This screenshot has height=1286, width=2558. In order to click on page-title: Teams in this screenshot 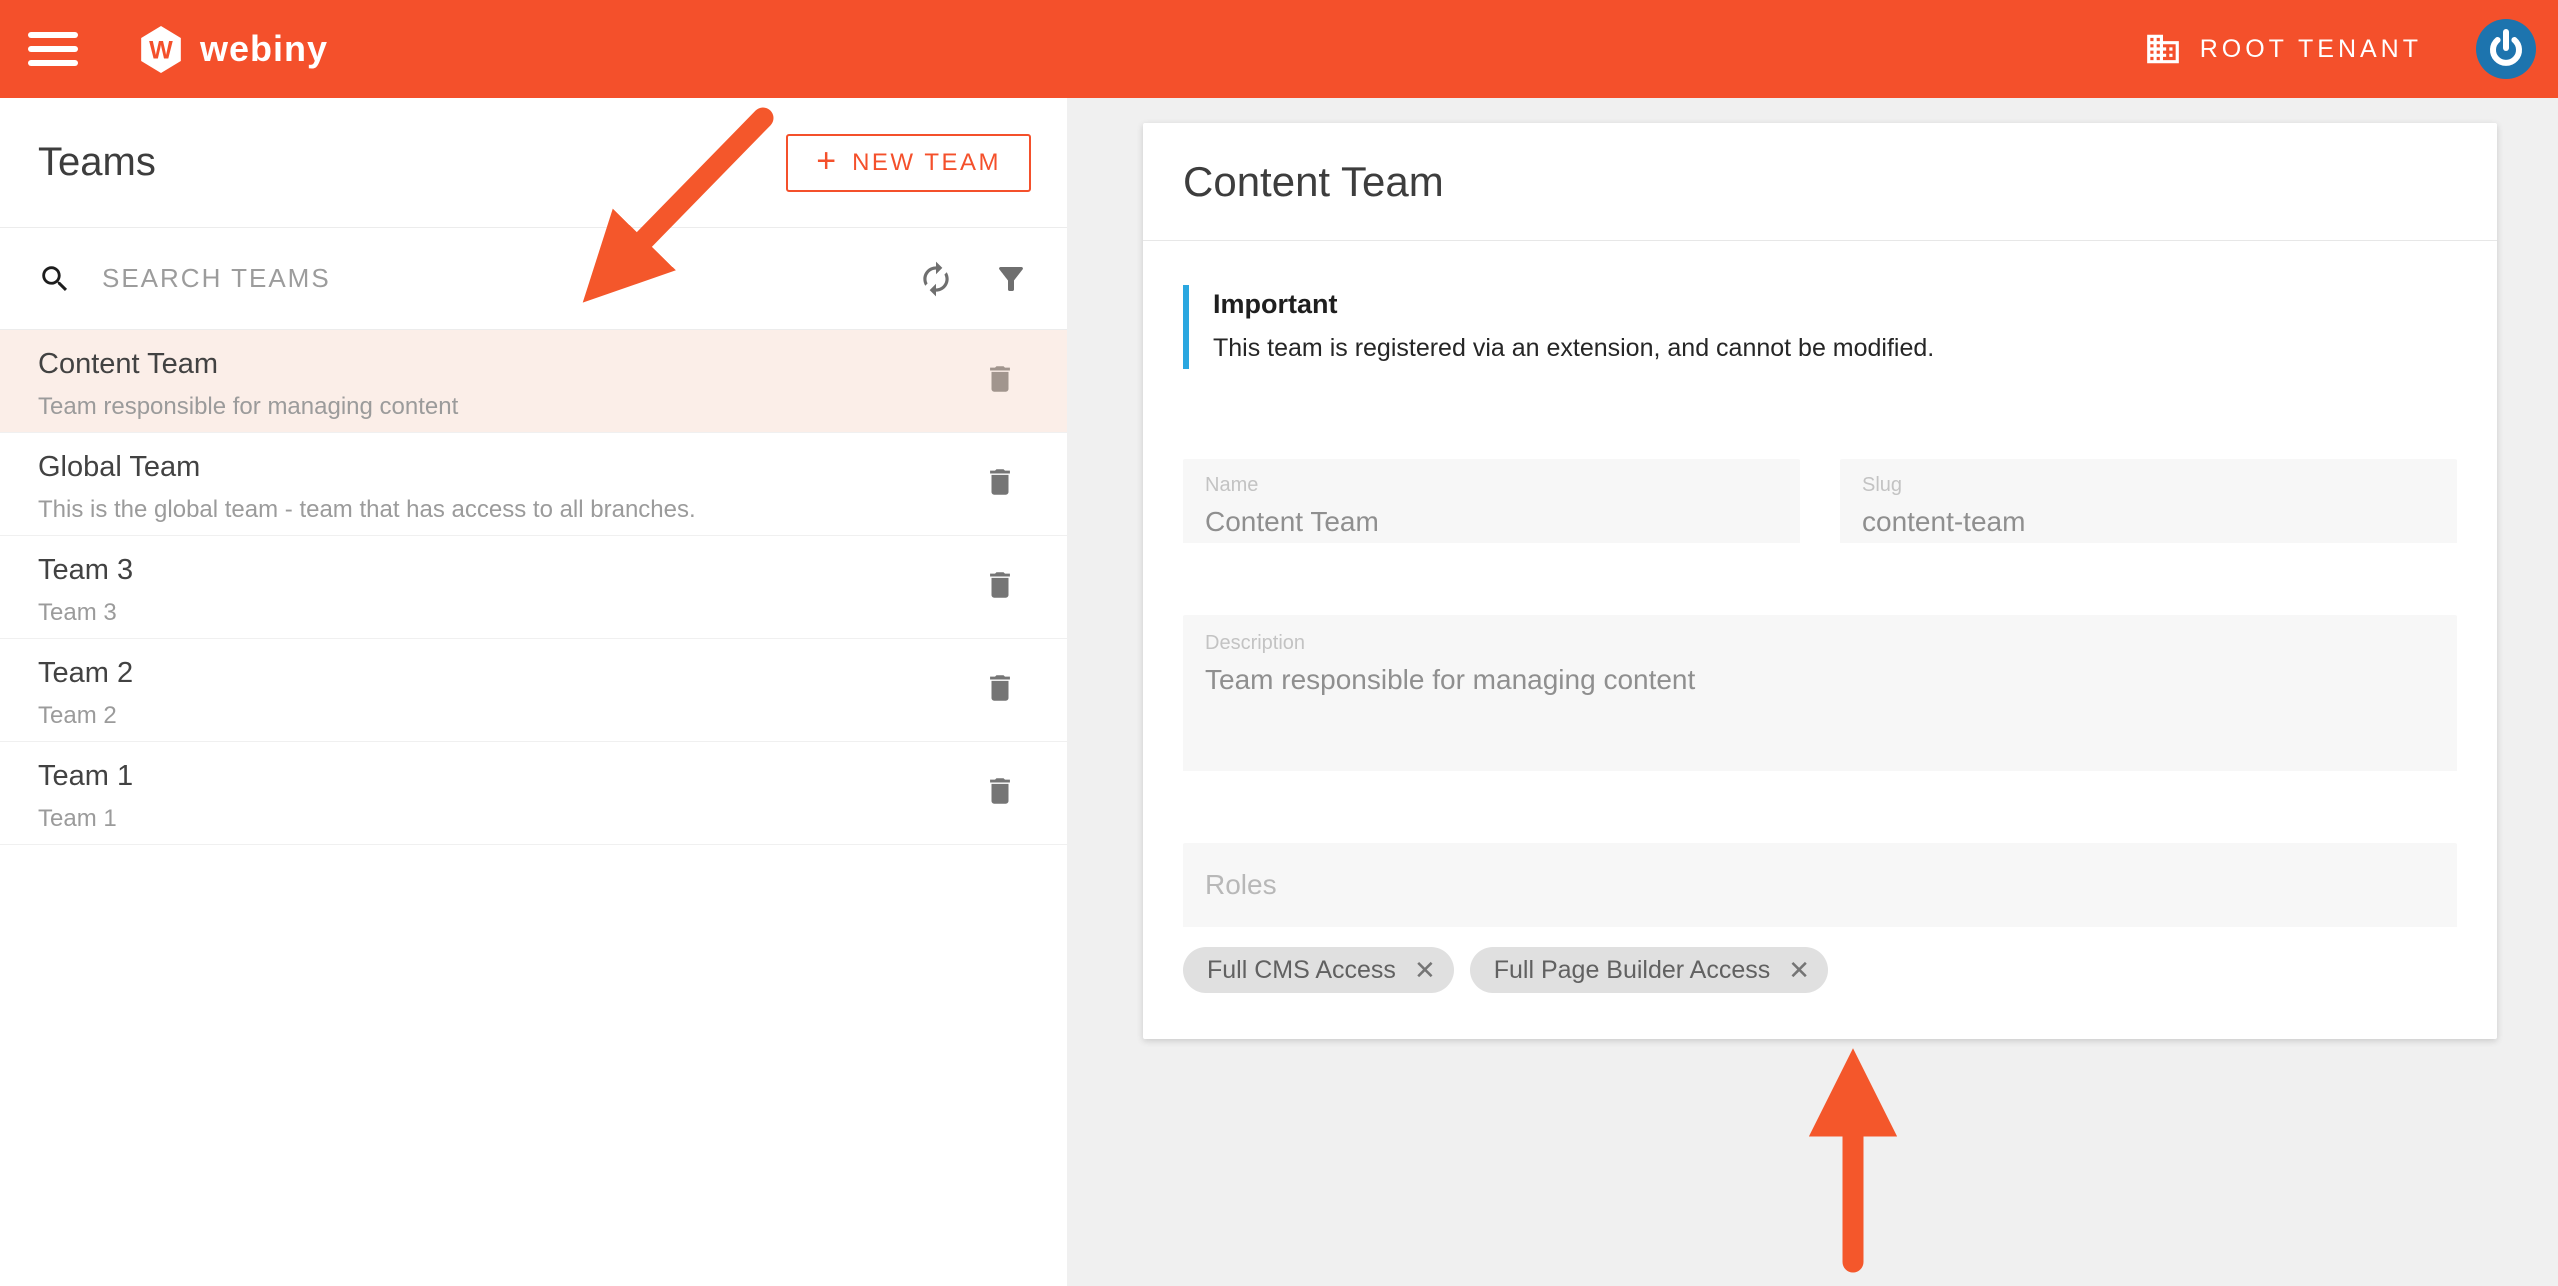, I will do `click(97, 162)`.